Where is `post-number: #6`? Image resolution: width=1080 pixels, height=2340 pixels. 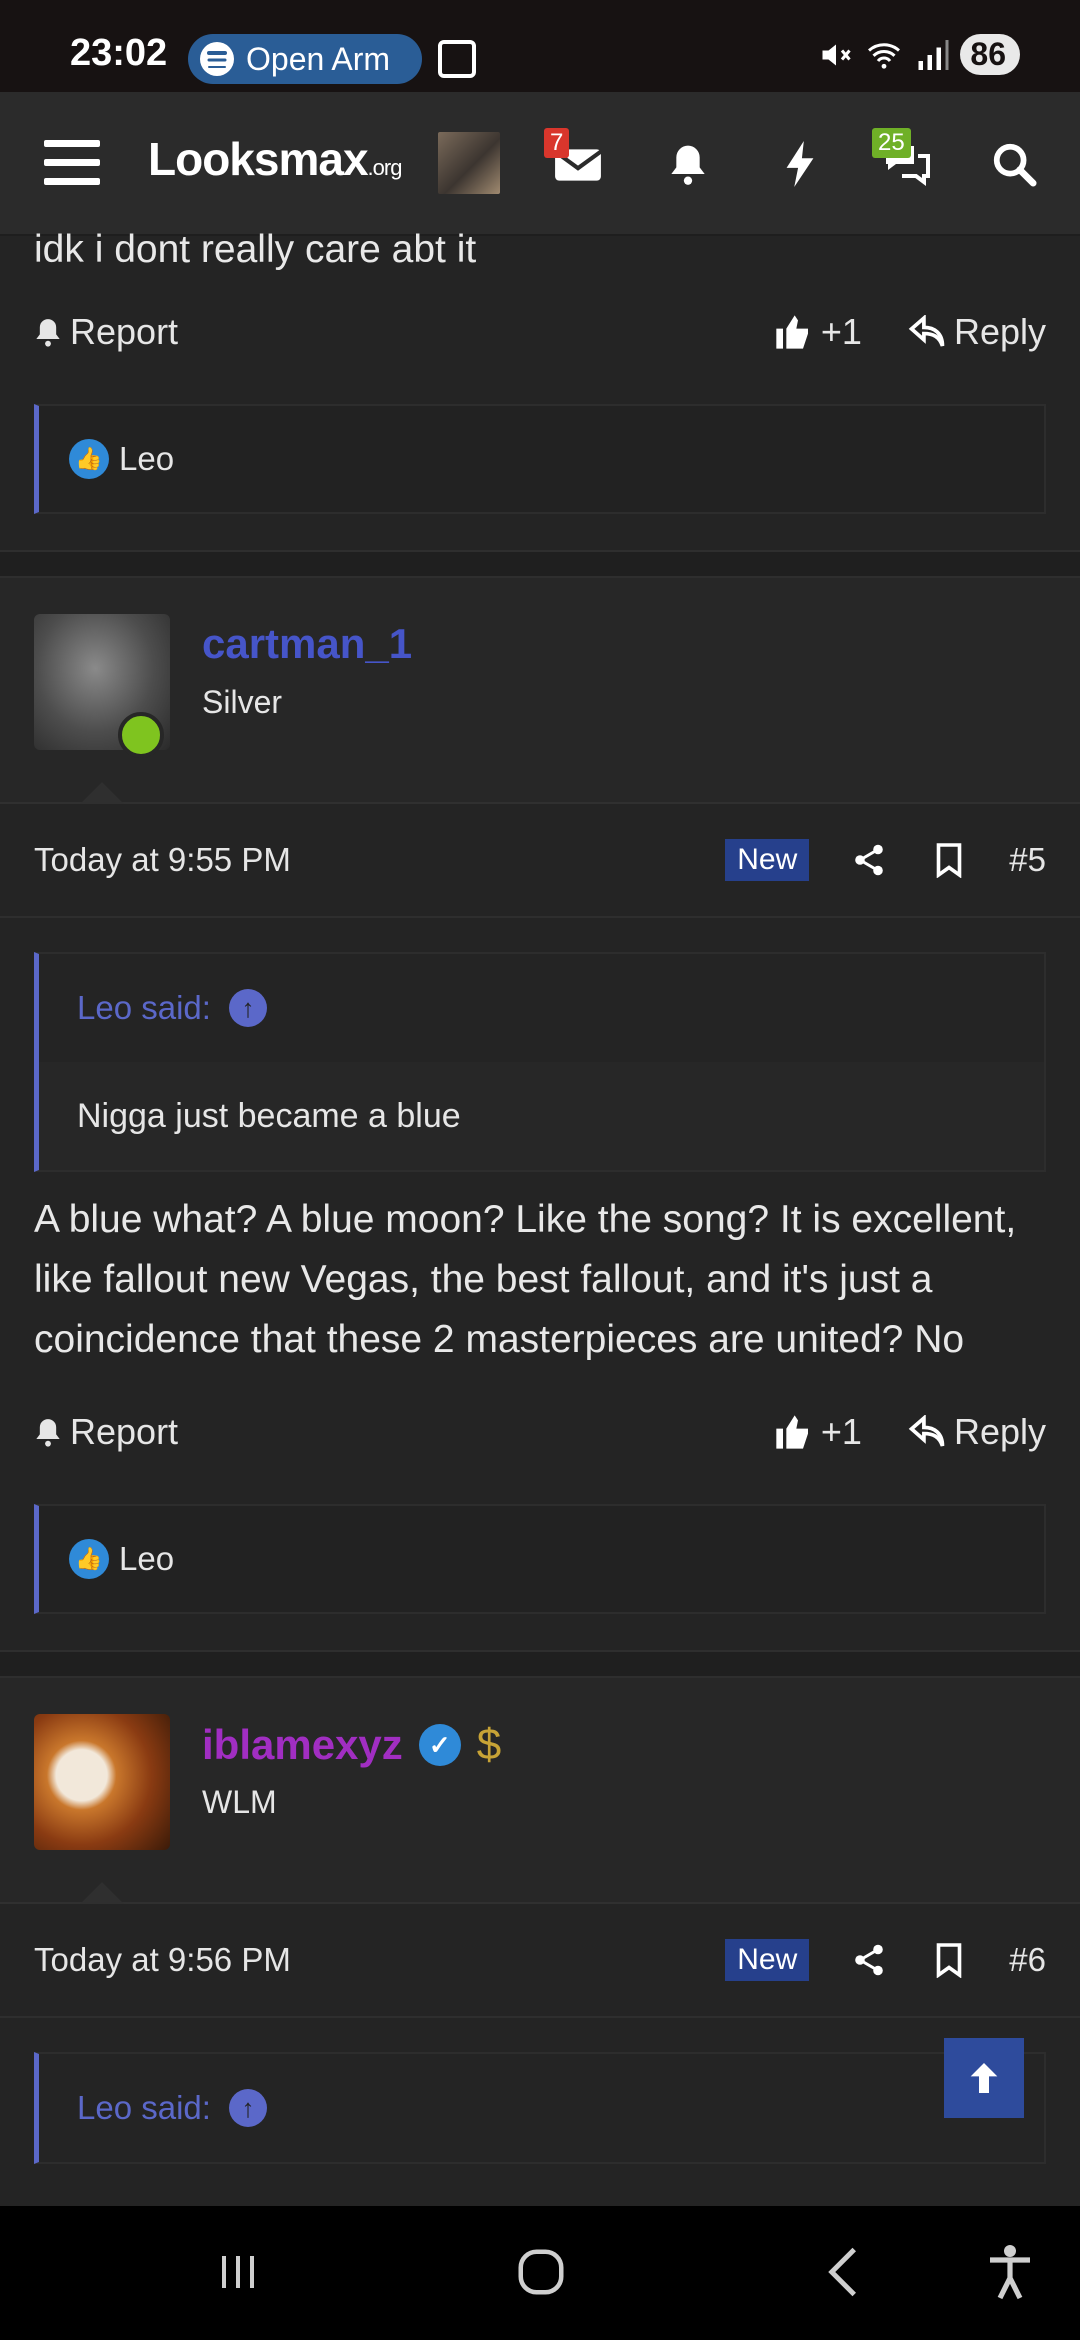 post-number: #6 is located at coordinates (1027, 1960).